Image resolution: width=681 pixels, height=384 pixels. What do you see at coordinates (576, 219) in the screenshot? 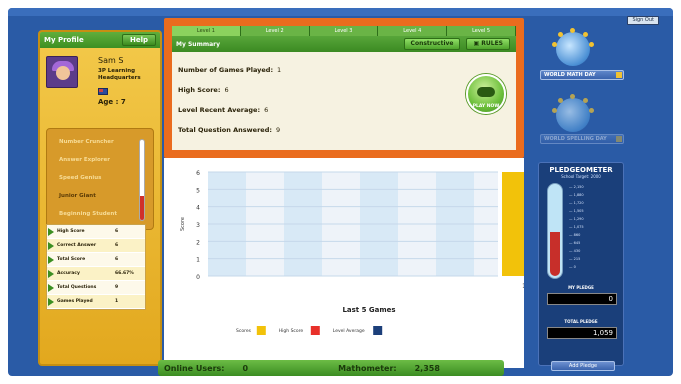
I see `pledge-scale-tick: — 1,290` at bounding box center [576, 219].